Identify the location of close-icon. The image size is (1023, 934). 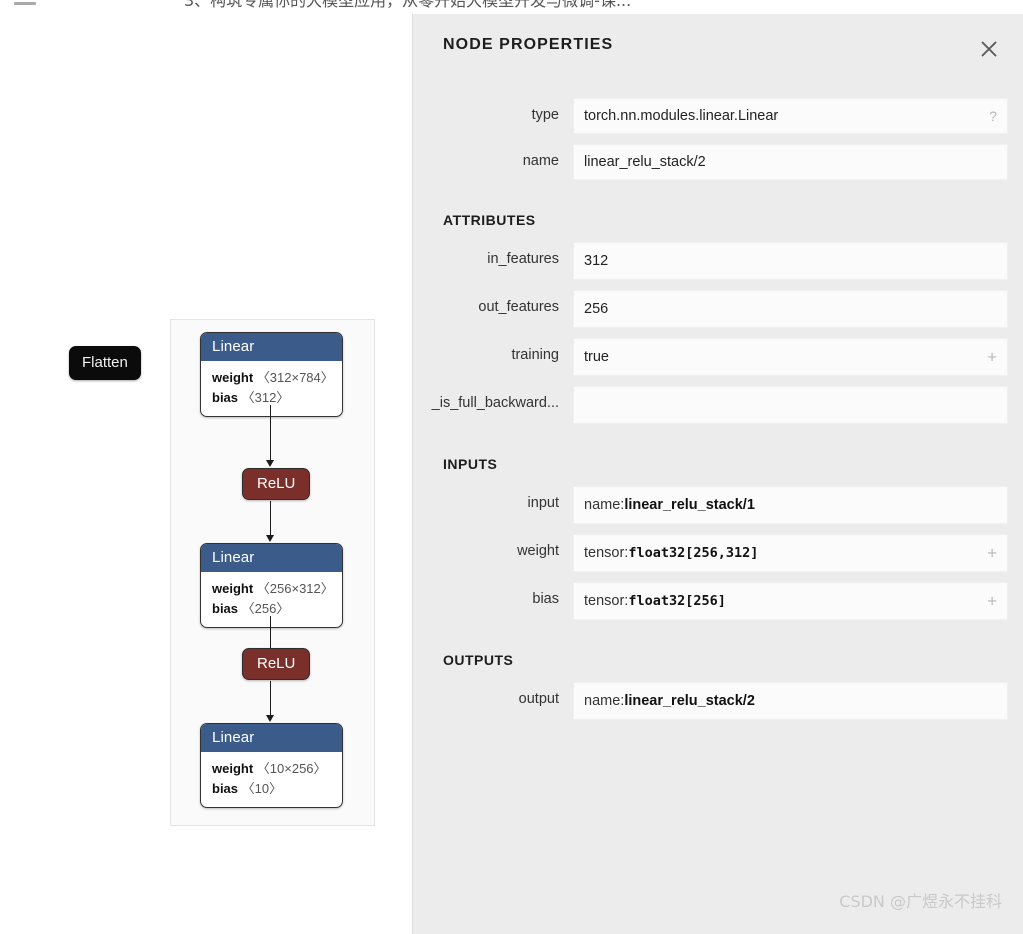
(989, 49).